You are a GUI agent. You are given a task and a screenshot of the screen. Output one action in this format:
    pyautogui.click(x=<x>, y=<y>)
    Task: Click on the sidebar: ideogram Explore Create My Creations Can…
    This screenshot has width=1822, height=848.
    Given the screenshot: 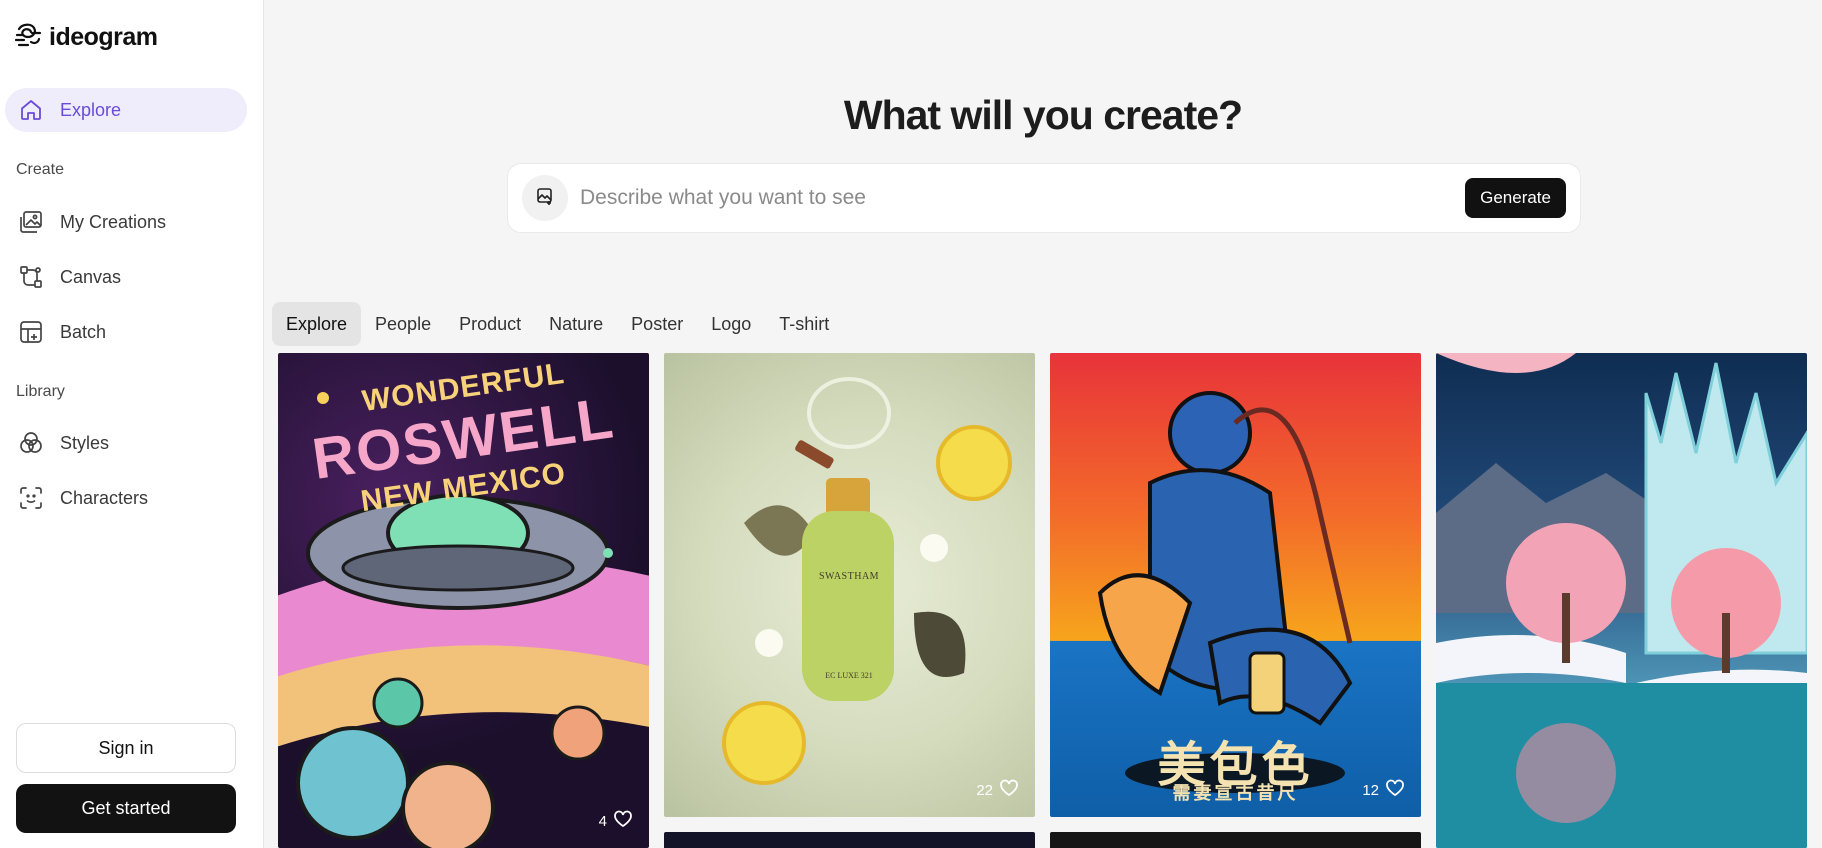 What is the action you would take?
    pyautogui.click(x=132, y=424)
    